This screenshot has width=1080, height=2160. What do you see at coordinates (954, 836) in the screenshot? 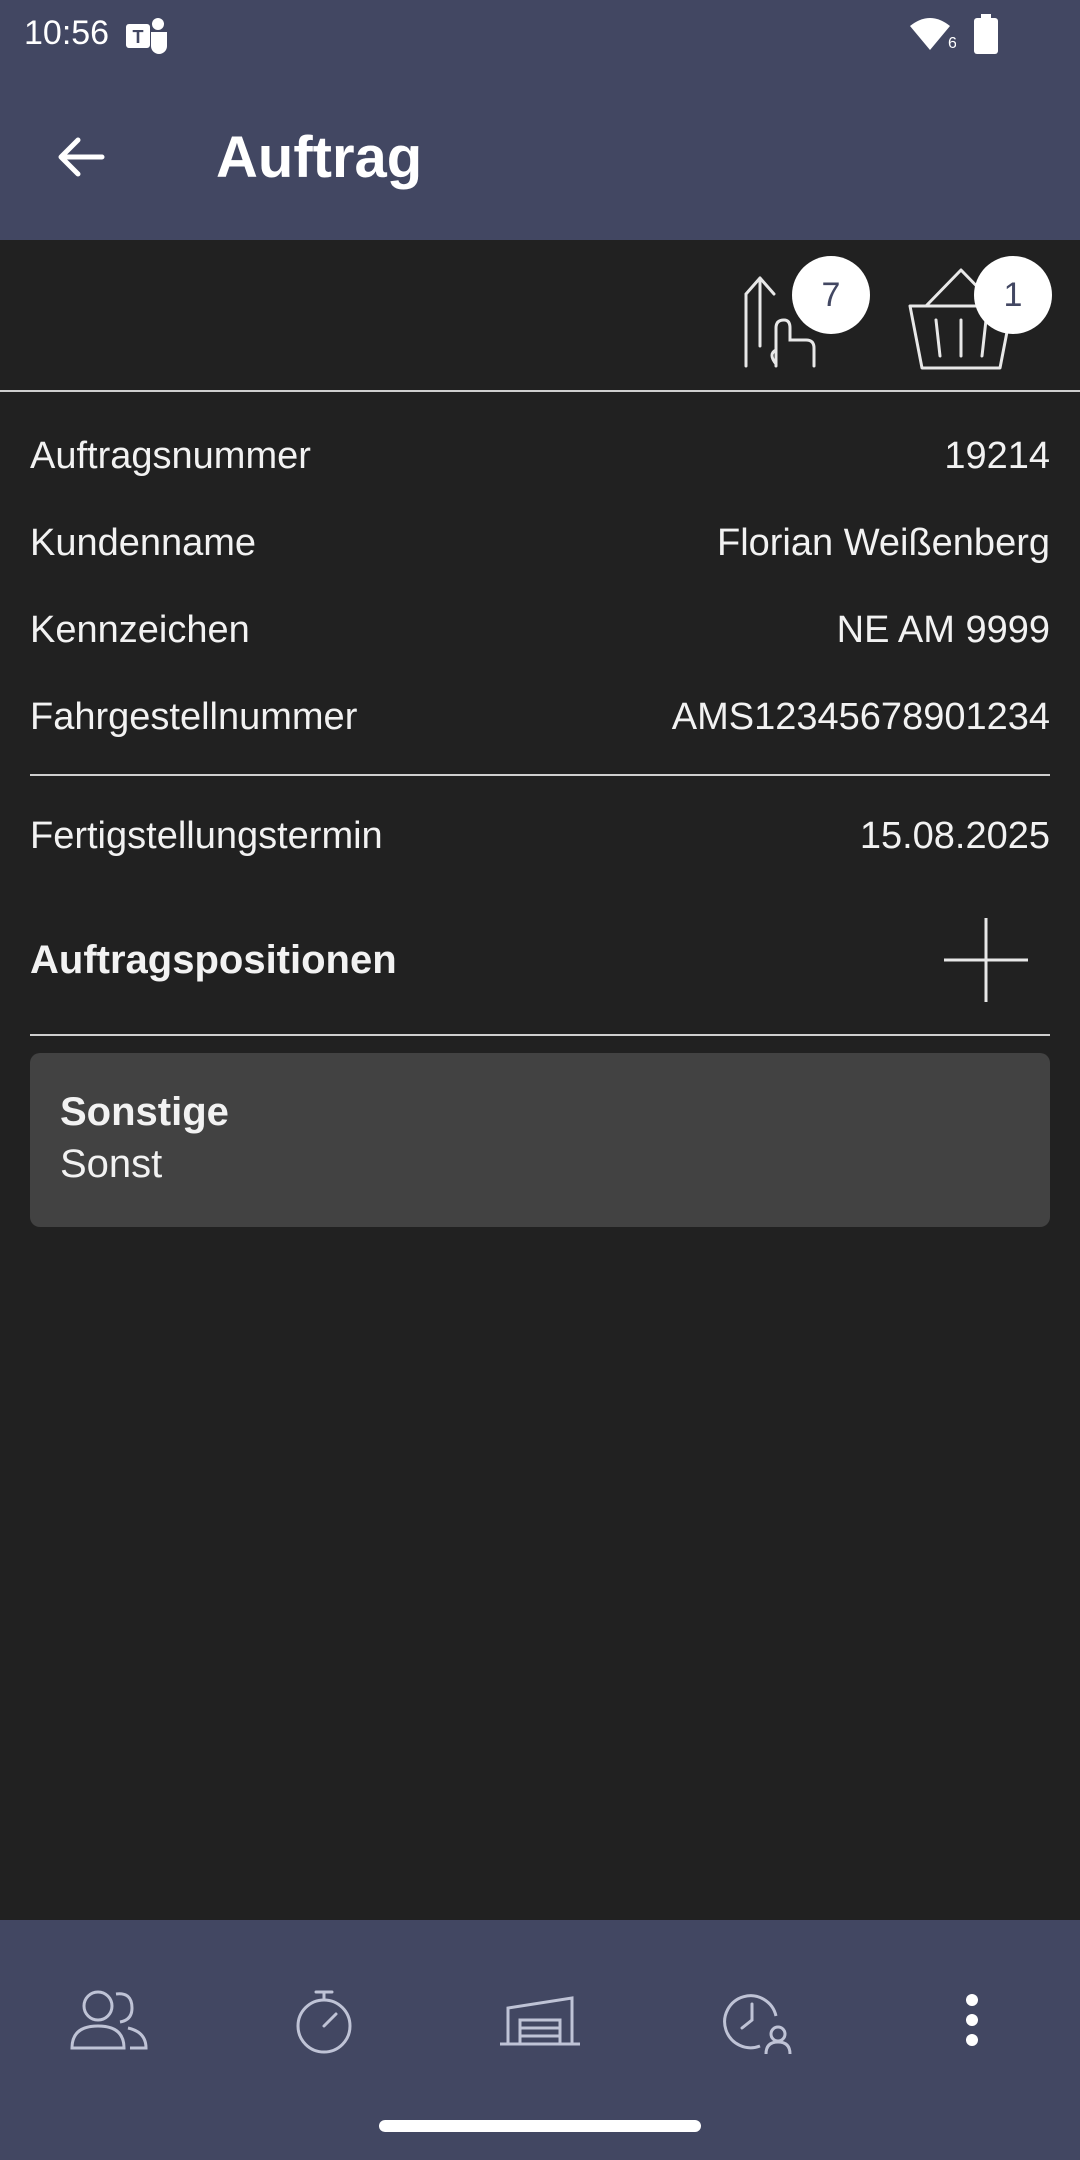
I see `row-value: 15.08.2025` at bounding box center [954, 836].